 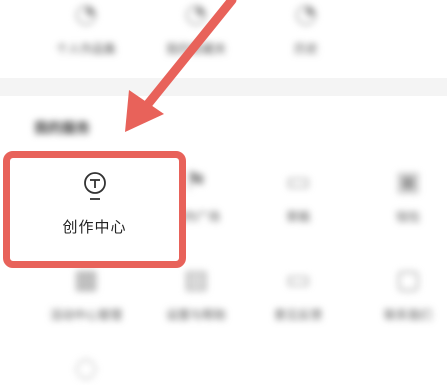 What do you see at coordinates (85, 315) in the screenshot?
I see `service-label: 活动中心管理` at bounding box center [85, 315].